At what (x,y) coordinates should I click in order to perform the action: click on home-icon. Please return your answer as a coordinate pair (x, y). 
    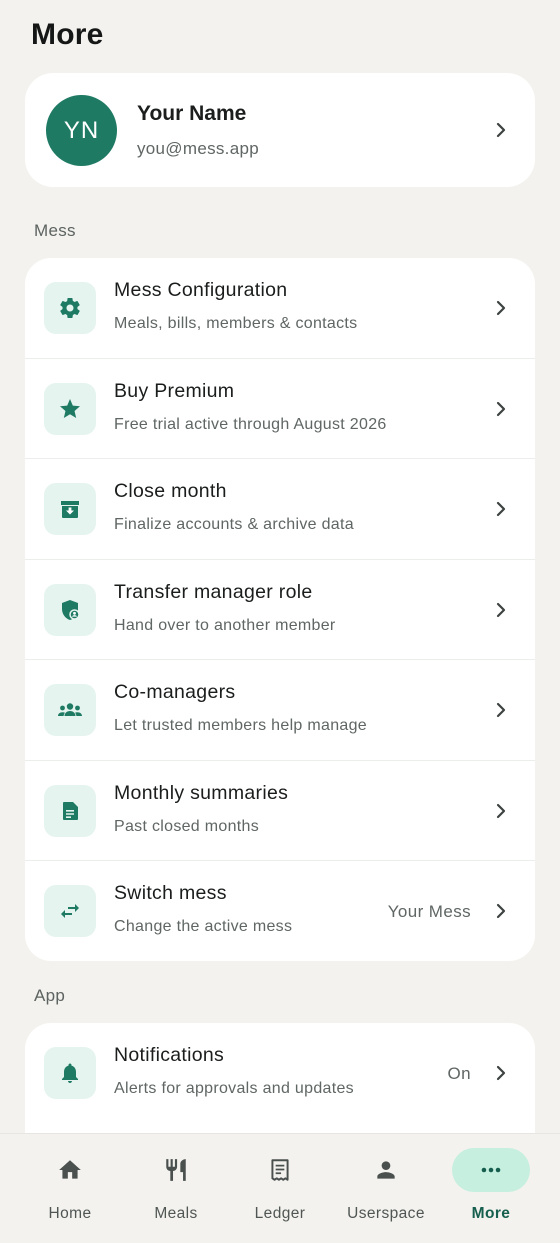
    Looking at the image, I should click on (70, 1170).